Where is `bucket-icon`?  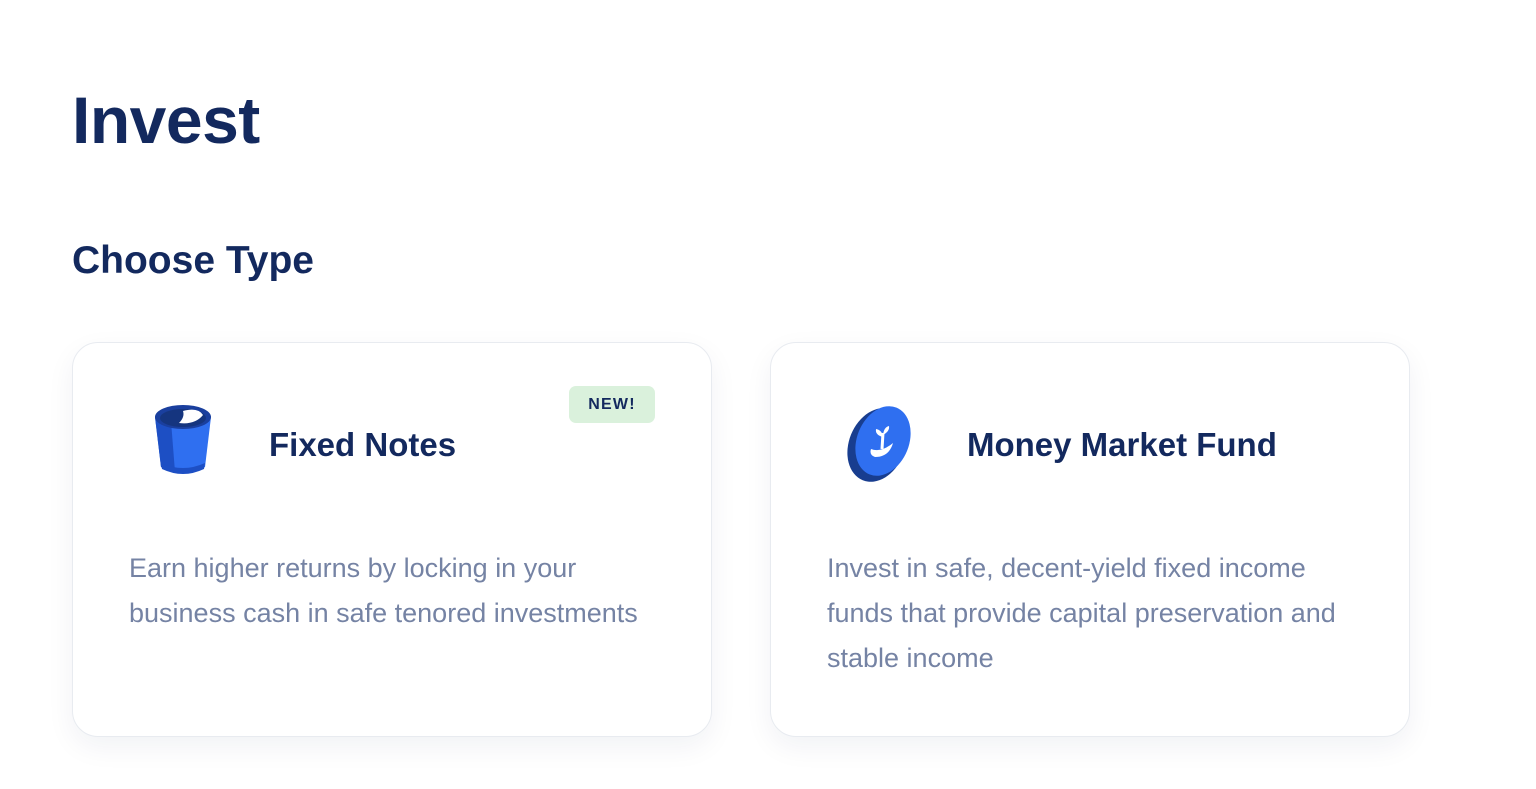
bucket-icon is located at coordinates (183, 442).